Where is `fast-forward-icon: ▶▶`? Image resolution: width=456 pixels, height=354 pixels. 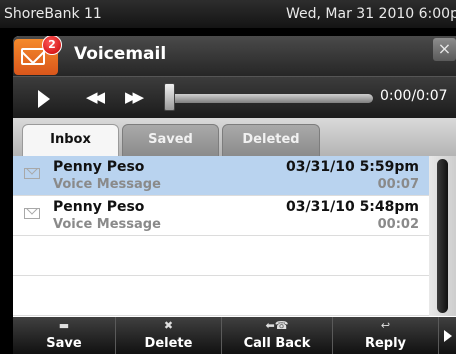 fast-forward-icon: ▶▶ is located at coordinates (134, 97).